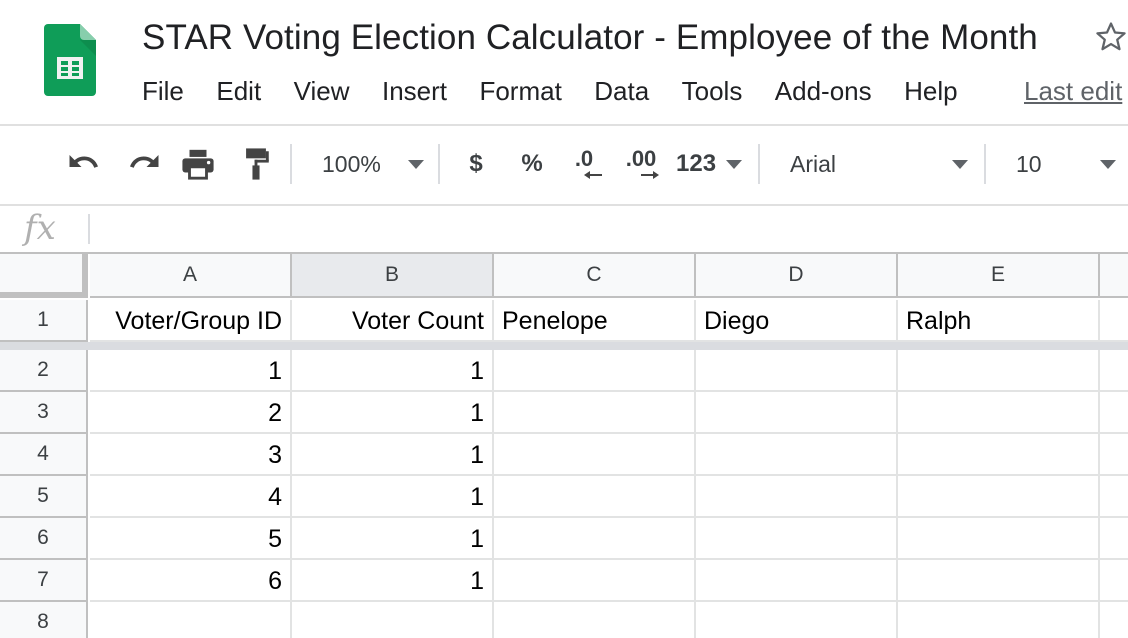 The height and width of the screenshot is (638, 1128). Describe the element at coordinates (393, 455) in the screenshot. I see `cell-b4: 1` at that location.